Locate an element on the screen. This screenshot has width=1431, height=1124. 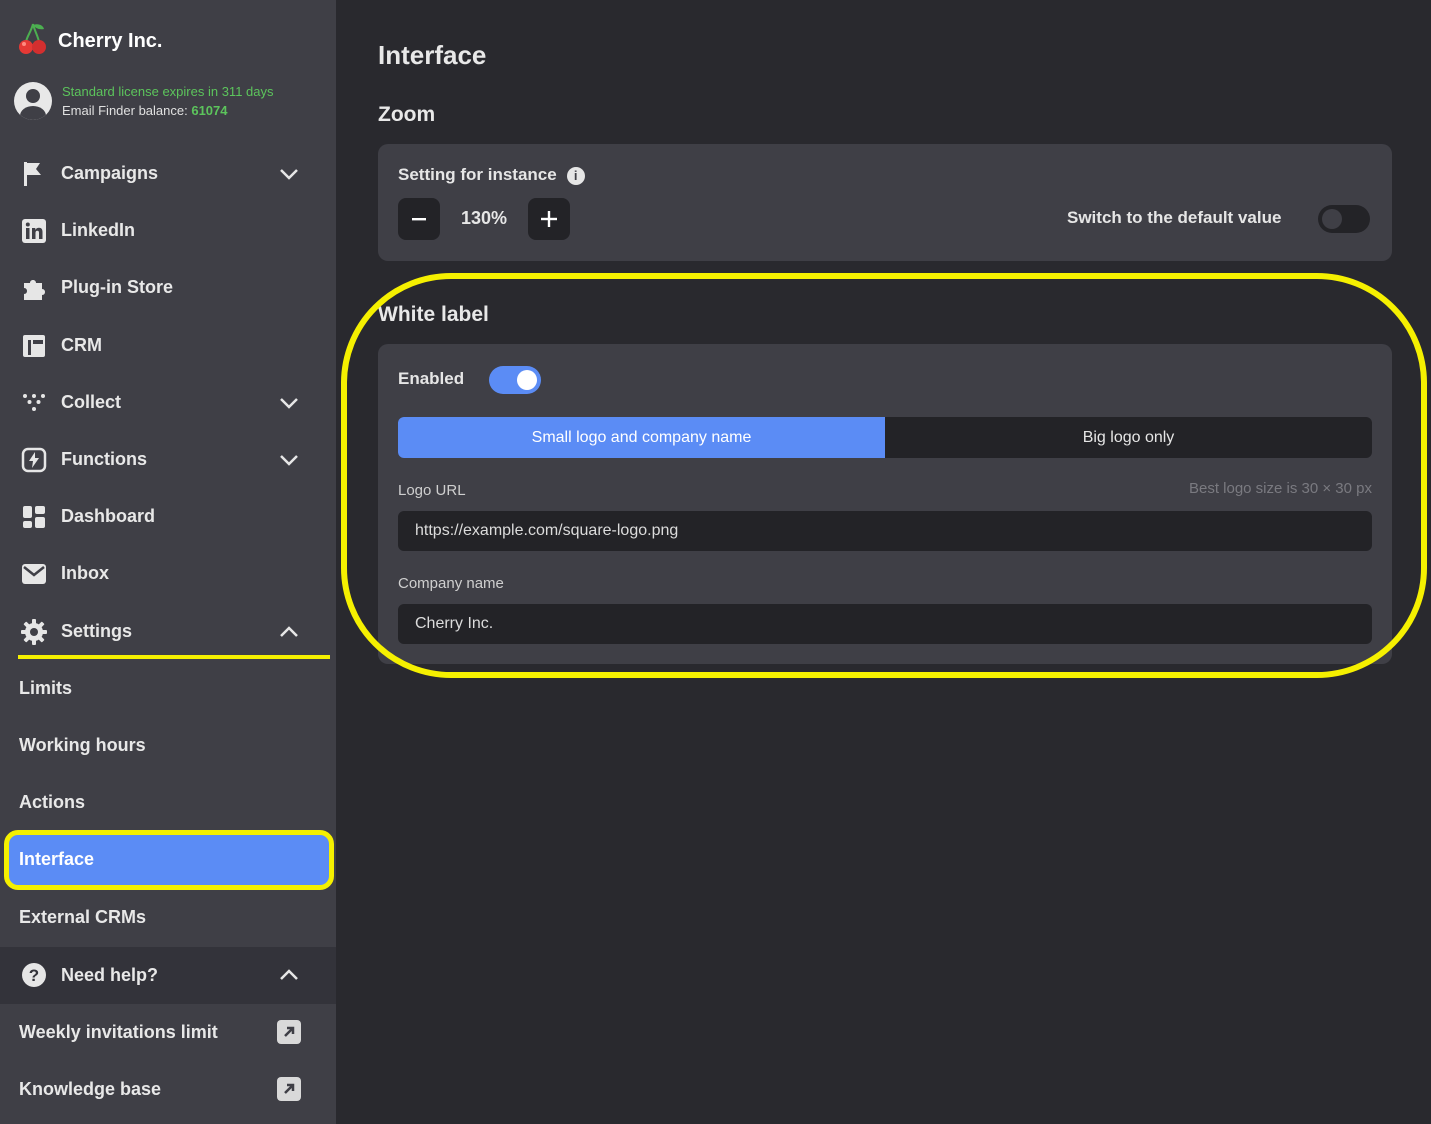
company-name-input: Cherry Inc. is located at coordinates (885, 624).